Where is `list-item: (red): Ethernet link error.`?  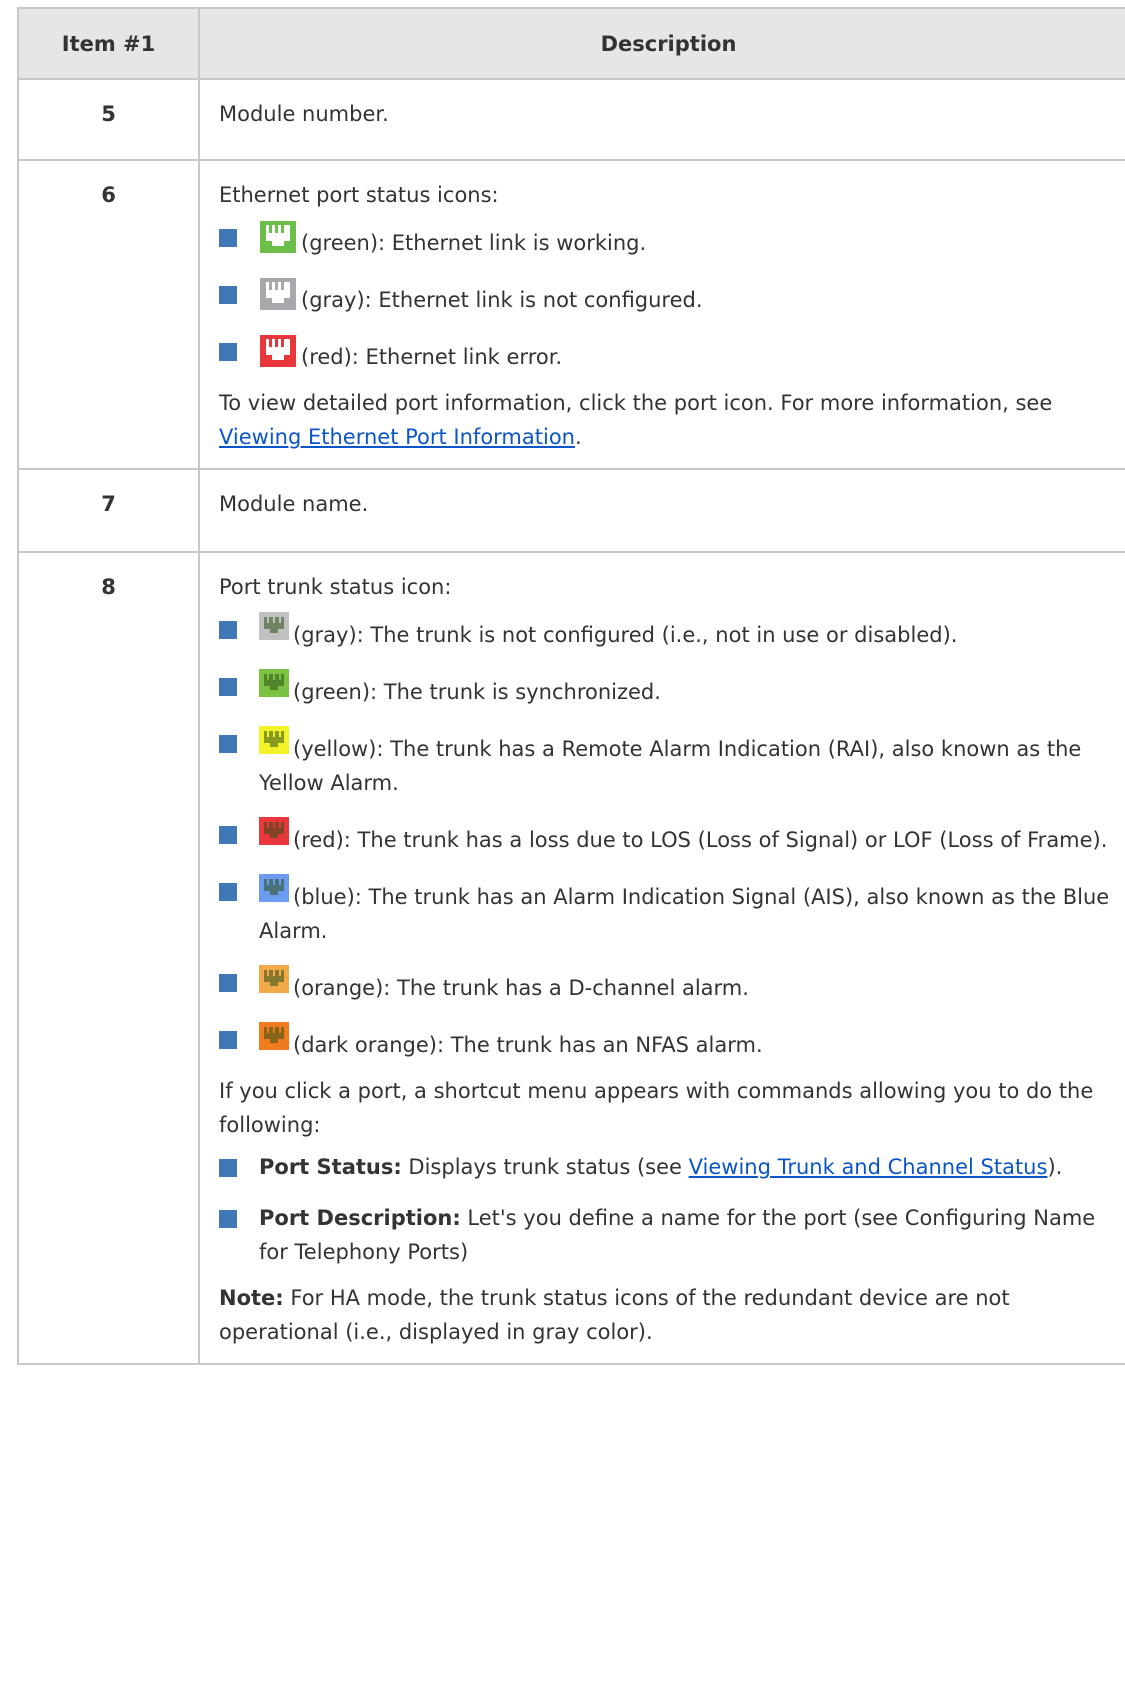
list-item: (red): Ethernet link error. is located at coordinates (669, 354).